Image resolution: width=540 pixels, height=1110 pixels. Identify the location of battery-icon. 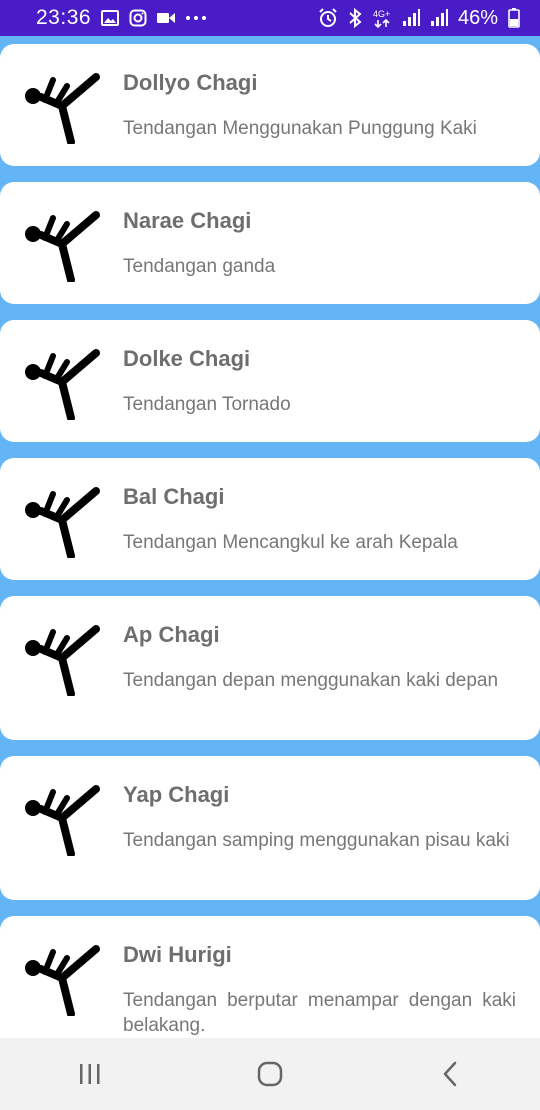
(514, 18).